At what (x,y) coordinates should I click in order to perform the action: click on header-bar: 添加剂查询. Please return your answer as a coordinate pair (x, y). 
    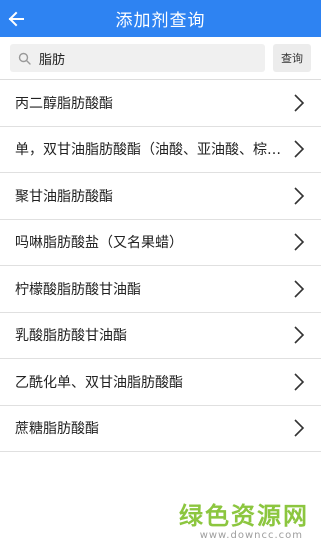
    Looking at the image, I should click on (160, 18).